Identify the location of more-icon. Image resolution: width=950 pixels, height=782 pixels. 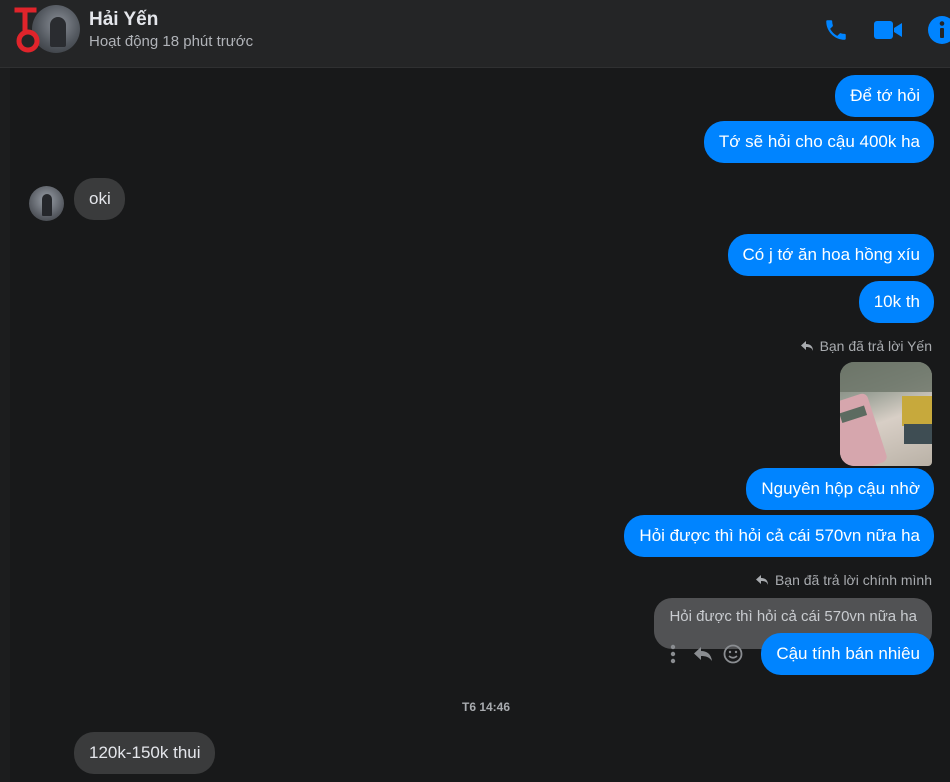
(673, 654).